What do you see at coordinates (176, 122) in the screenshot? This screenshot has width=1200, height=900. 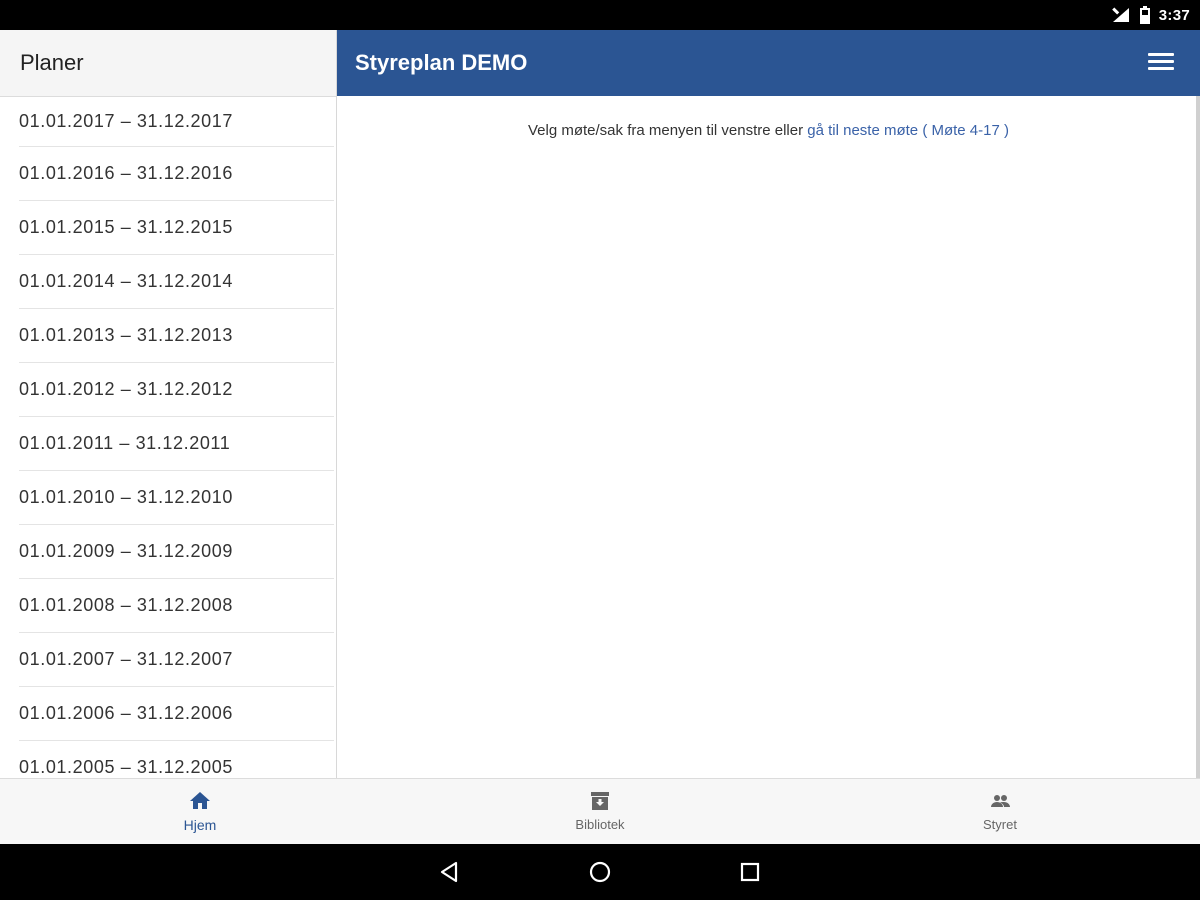 I see `plan-item: 01.01.2017 – 31.12.2017` at bounding box center [176, 122].